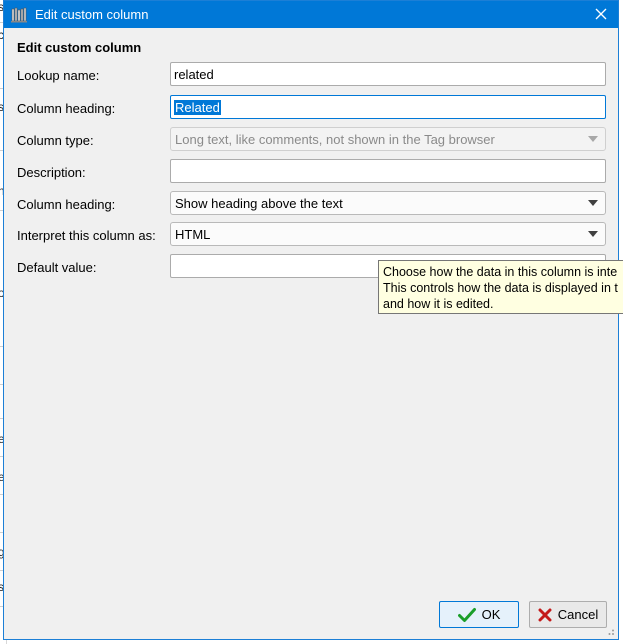 The width and height of the screenshot is (623, 644). Describe the element at coordinates (438, 304) in the screenshot. I see `tooltip-line: and how it is edited.` at that location.